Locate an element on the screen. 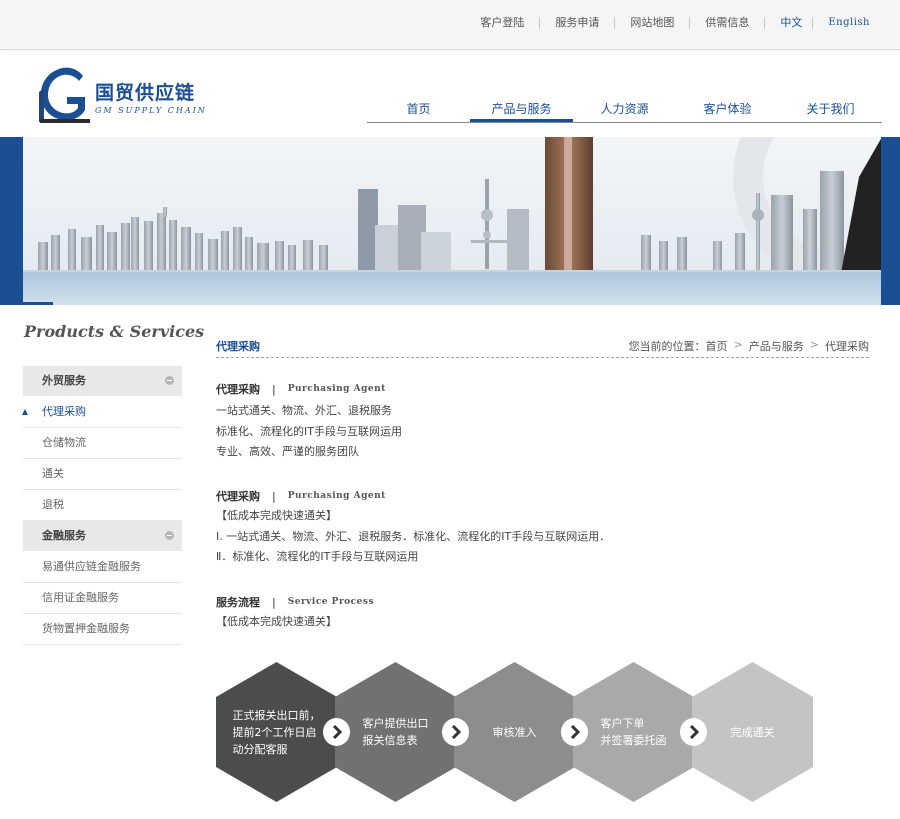 Image resolution: width=900 pixels, height=819 pixels. section-service-process: 服务流程 | Service Process 【低成本完成快速通关】 is located at coordinates (542, 613).